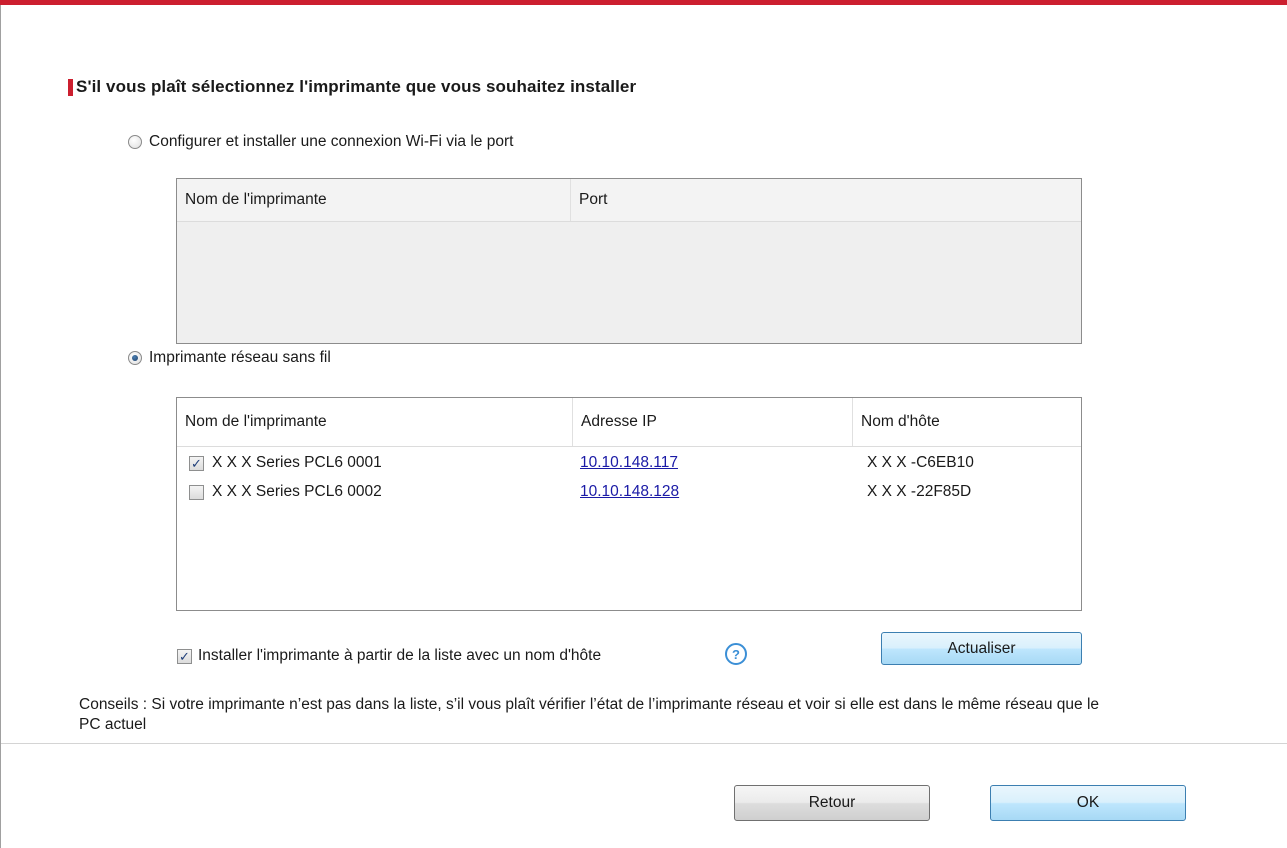 This screenshot has height=848, width=1287. I want to click on port-printer-list: Nom de l'imprimante Port, so click(629, 261).